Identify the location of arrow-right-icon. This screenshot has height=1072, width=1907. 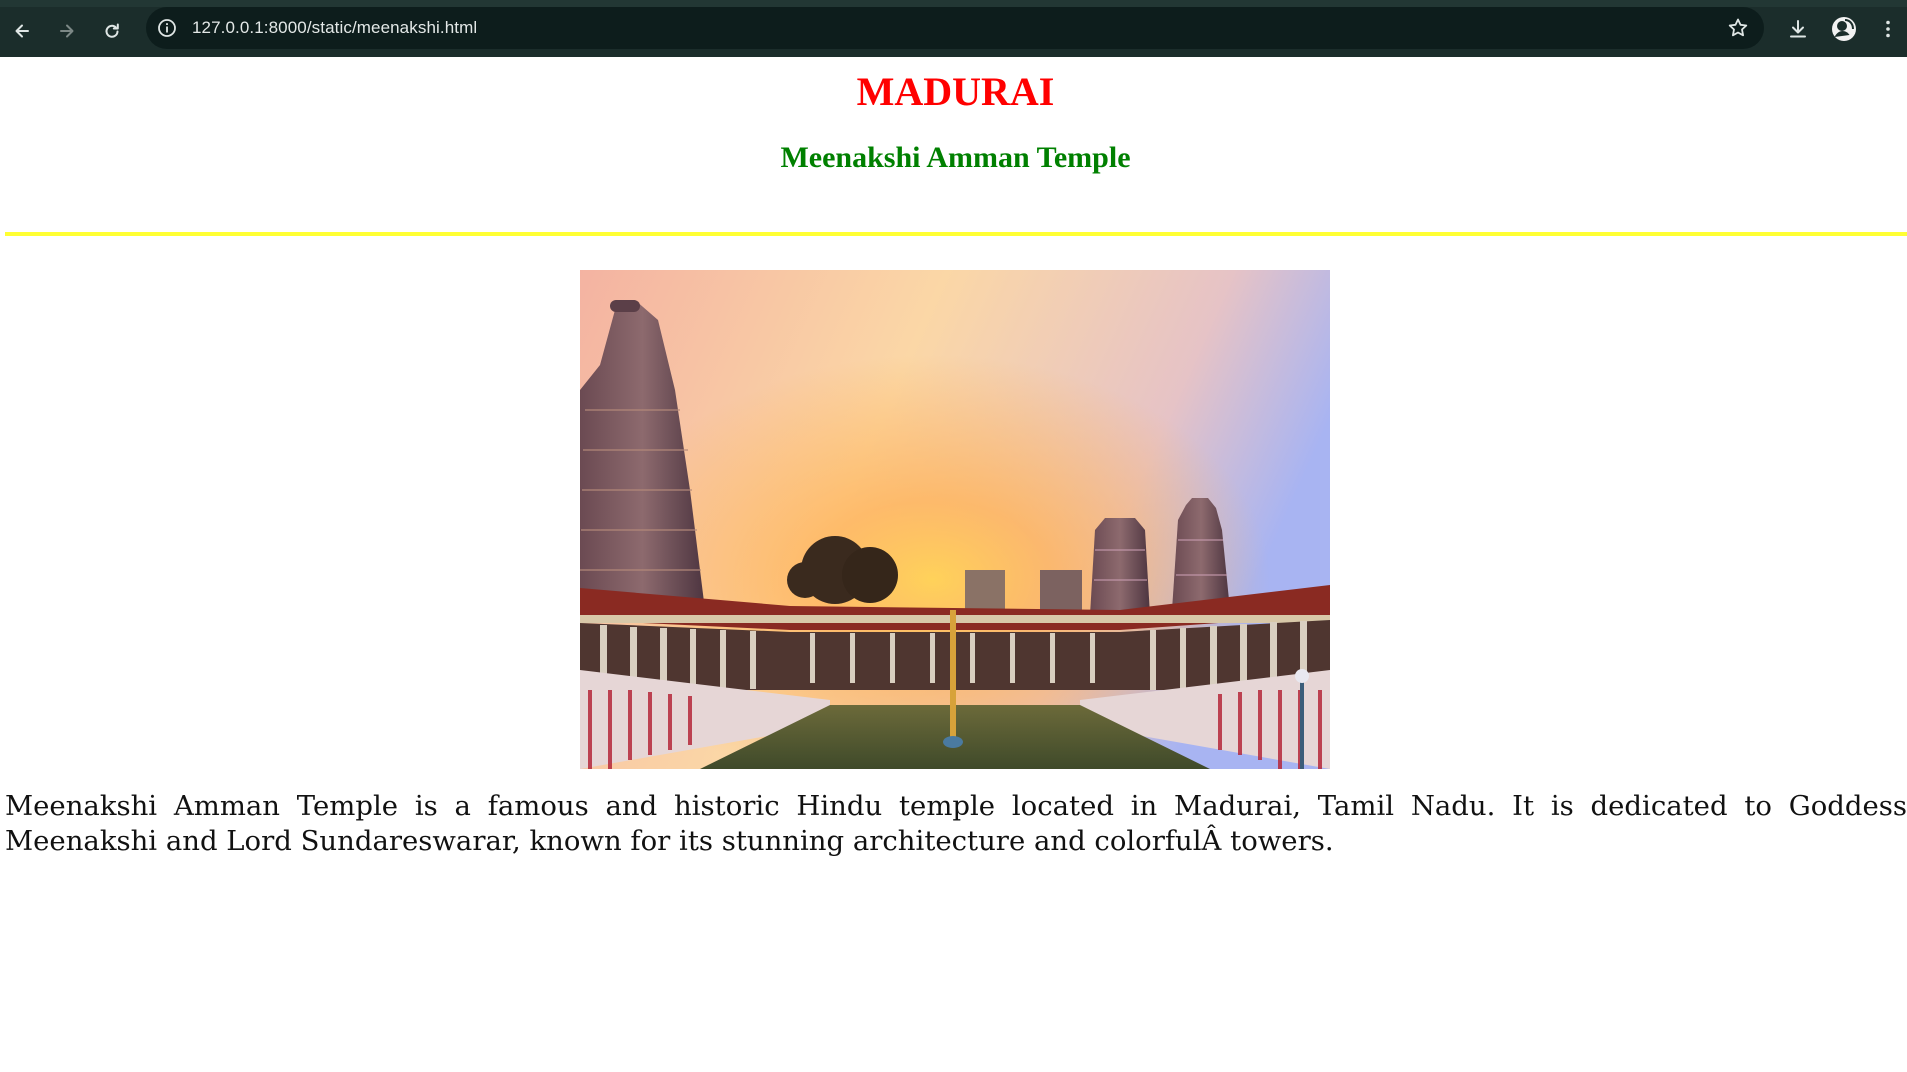
(67, 31).